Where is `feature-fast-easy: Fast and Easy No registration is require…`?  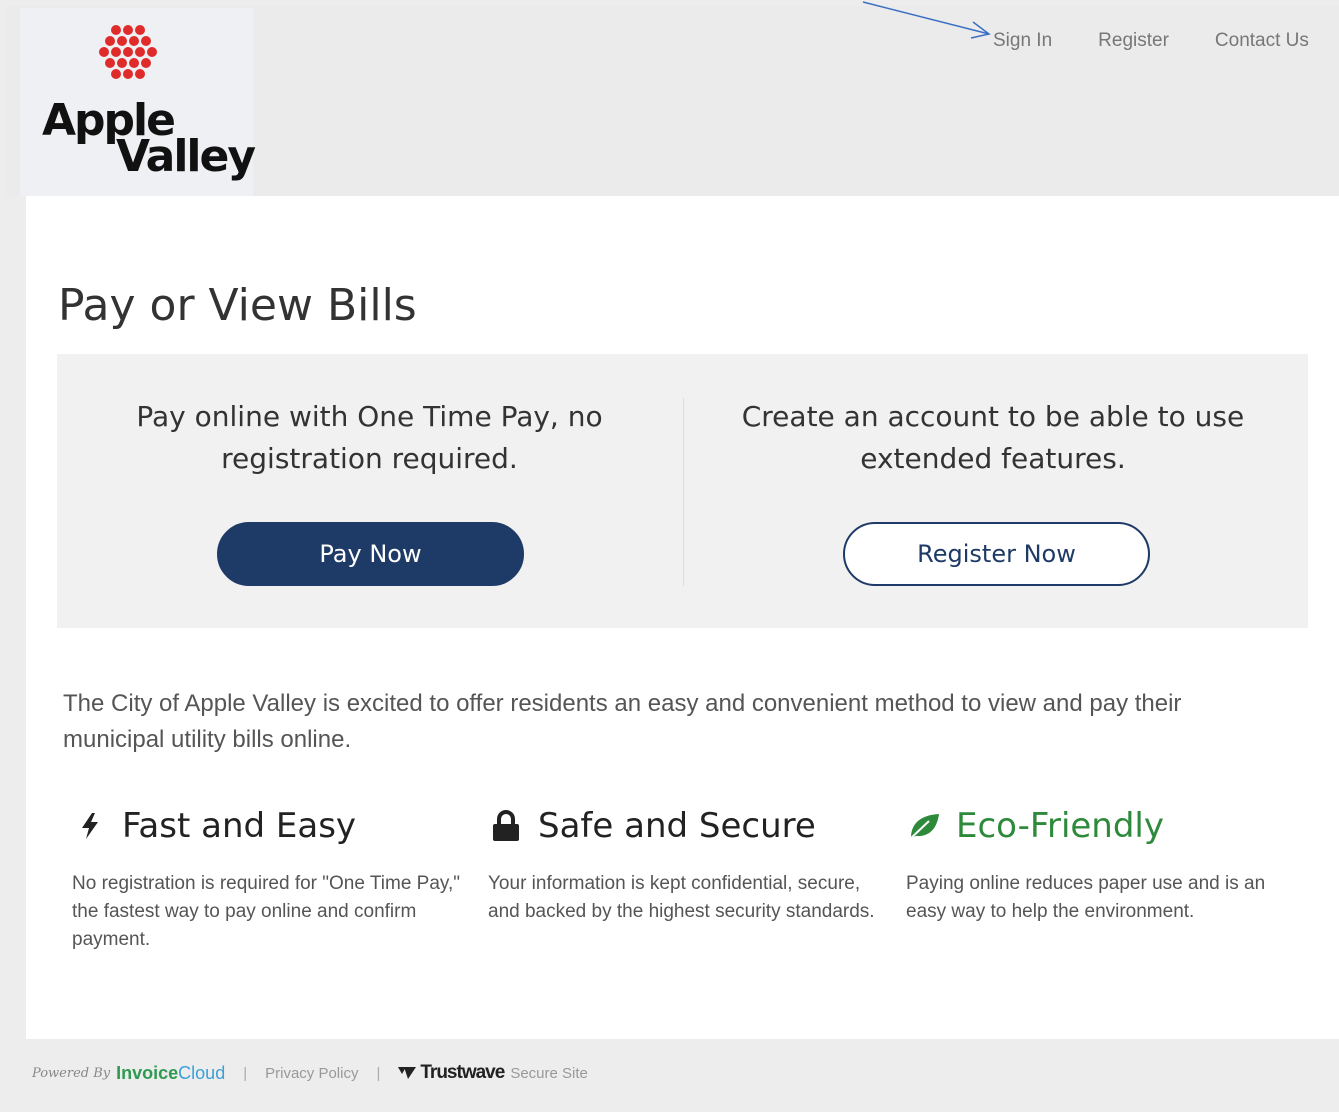 feature-fast-easy: Fast and Easy No registration is require… is located at coordinates (272, 880).